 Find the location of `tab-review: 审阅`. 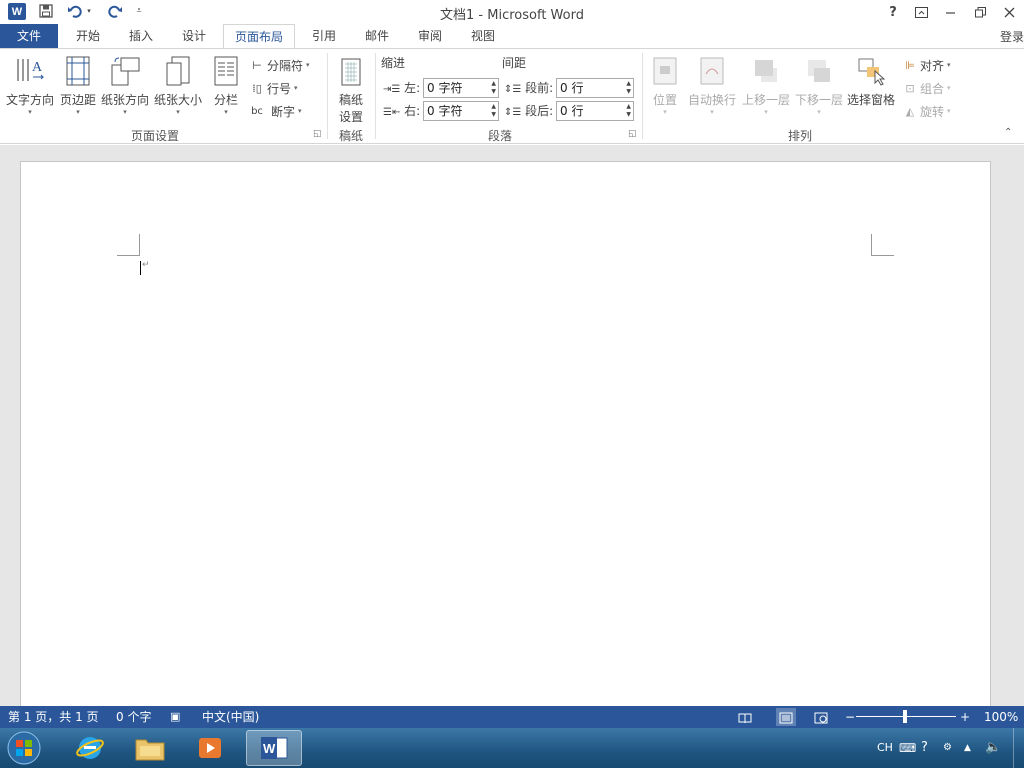

tab-review: 审阅 is located at coordinates (430, 36).